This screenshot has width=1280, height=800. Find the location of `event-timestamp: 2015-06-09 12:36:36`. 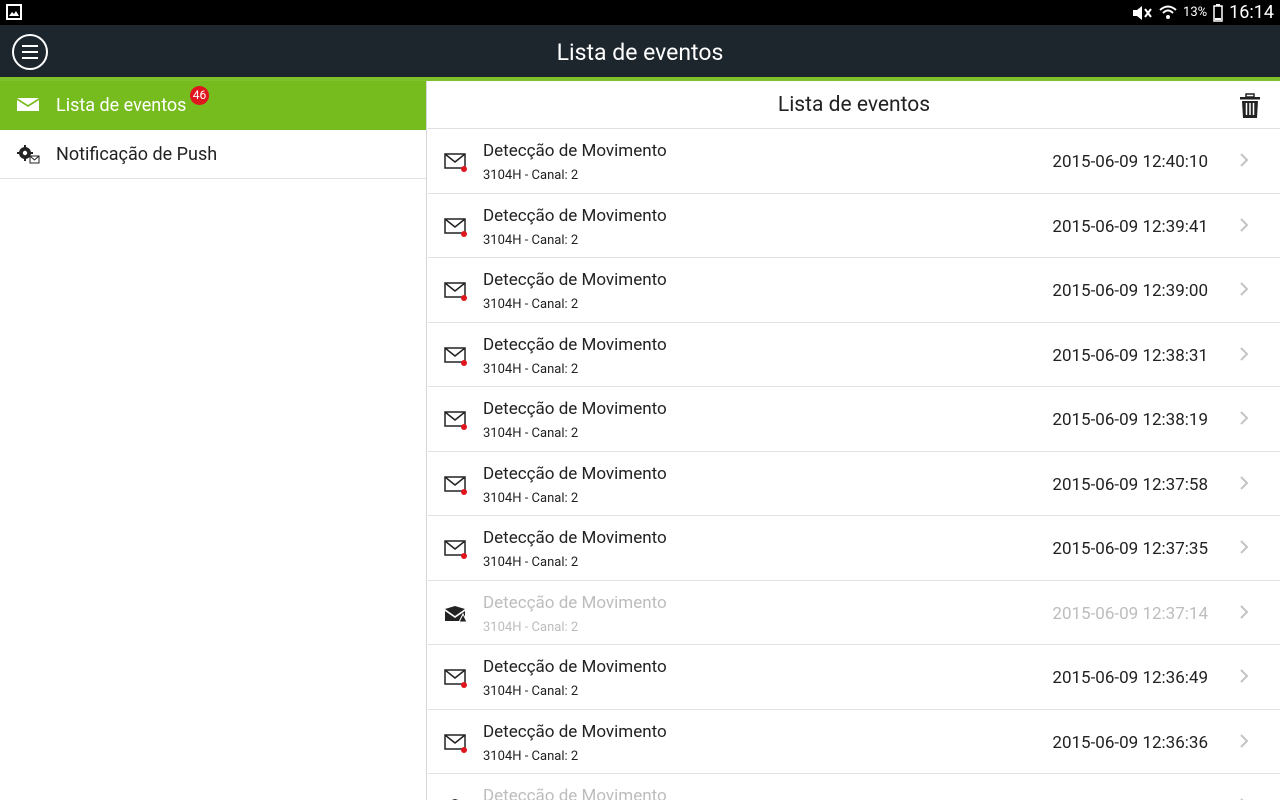

event-timestamp: 2015-06-09 12:36:36 is located at coordinates (1130, 742).